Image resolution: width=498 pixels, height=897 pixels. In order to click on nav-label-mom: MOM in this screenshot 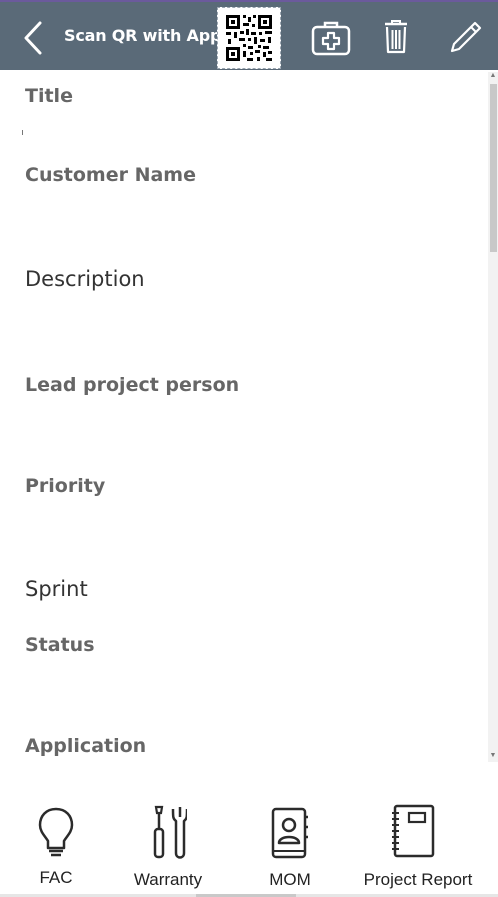, I will do `click(290, 879)`.